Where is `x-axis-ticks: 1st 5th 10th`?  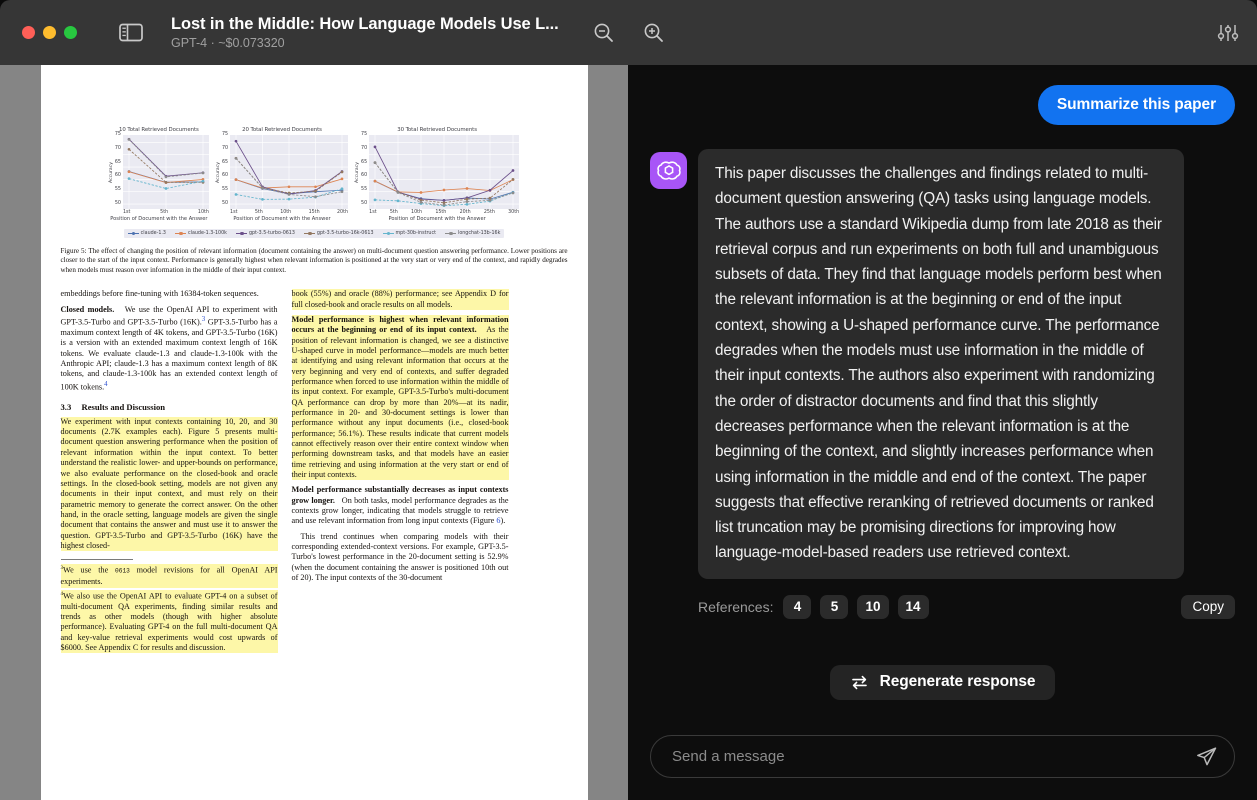 x-axis-ticks: 1st 5th 10th is located at coordinates (166, 212).